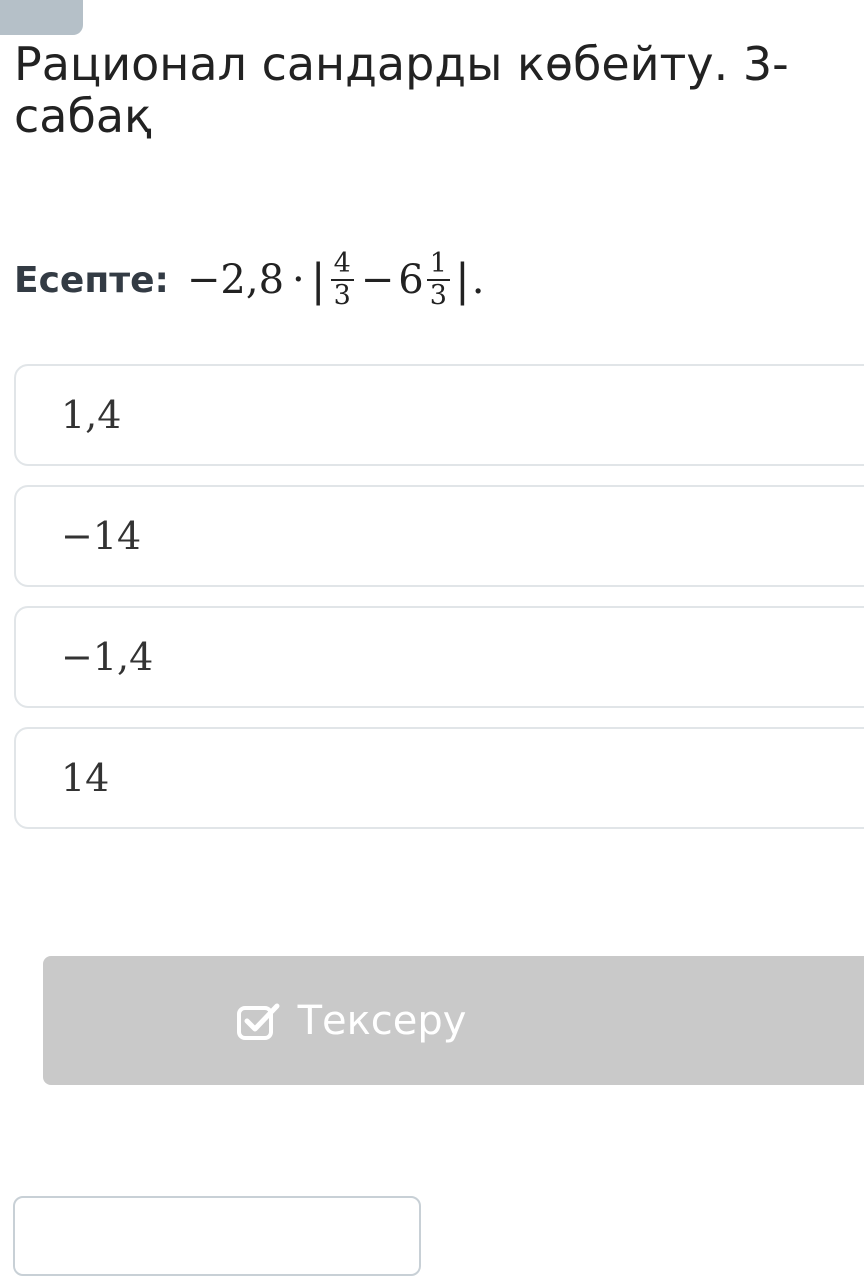  Describe the element at coordinates (401, 90) in the screenshot. I see `lesson-title: Рационал сандарды көбейту. 3-сабақ` at that location.